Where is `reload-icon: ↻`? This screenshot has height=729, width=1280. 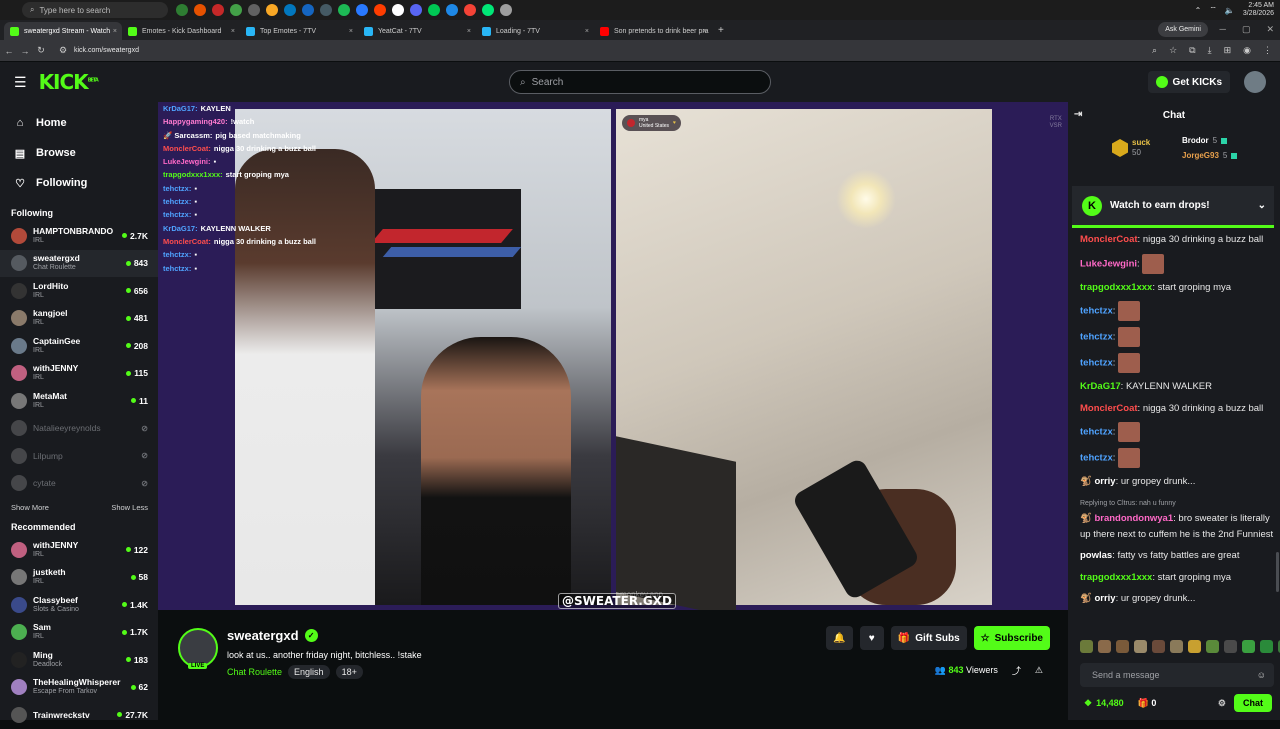
reload-icon: ↻ is located at coordinates (41, 50).